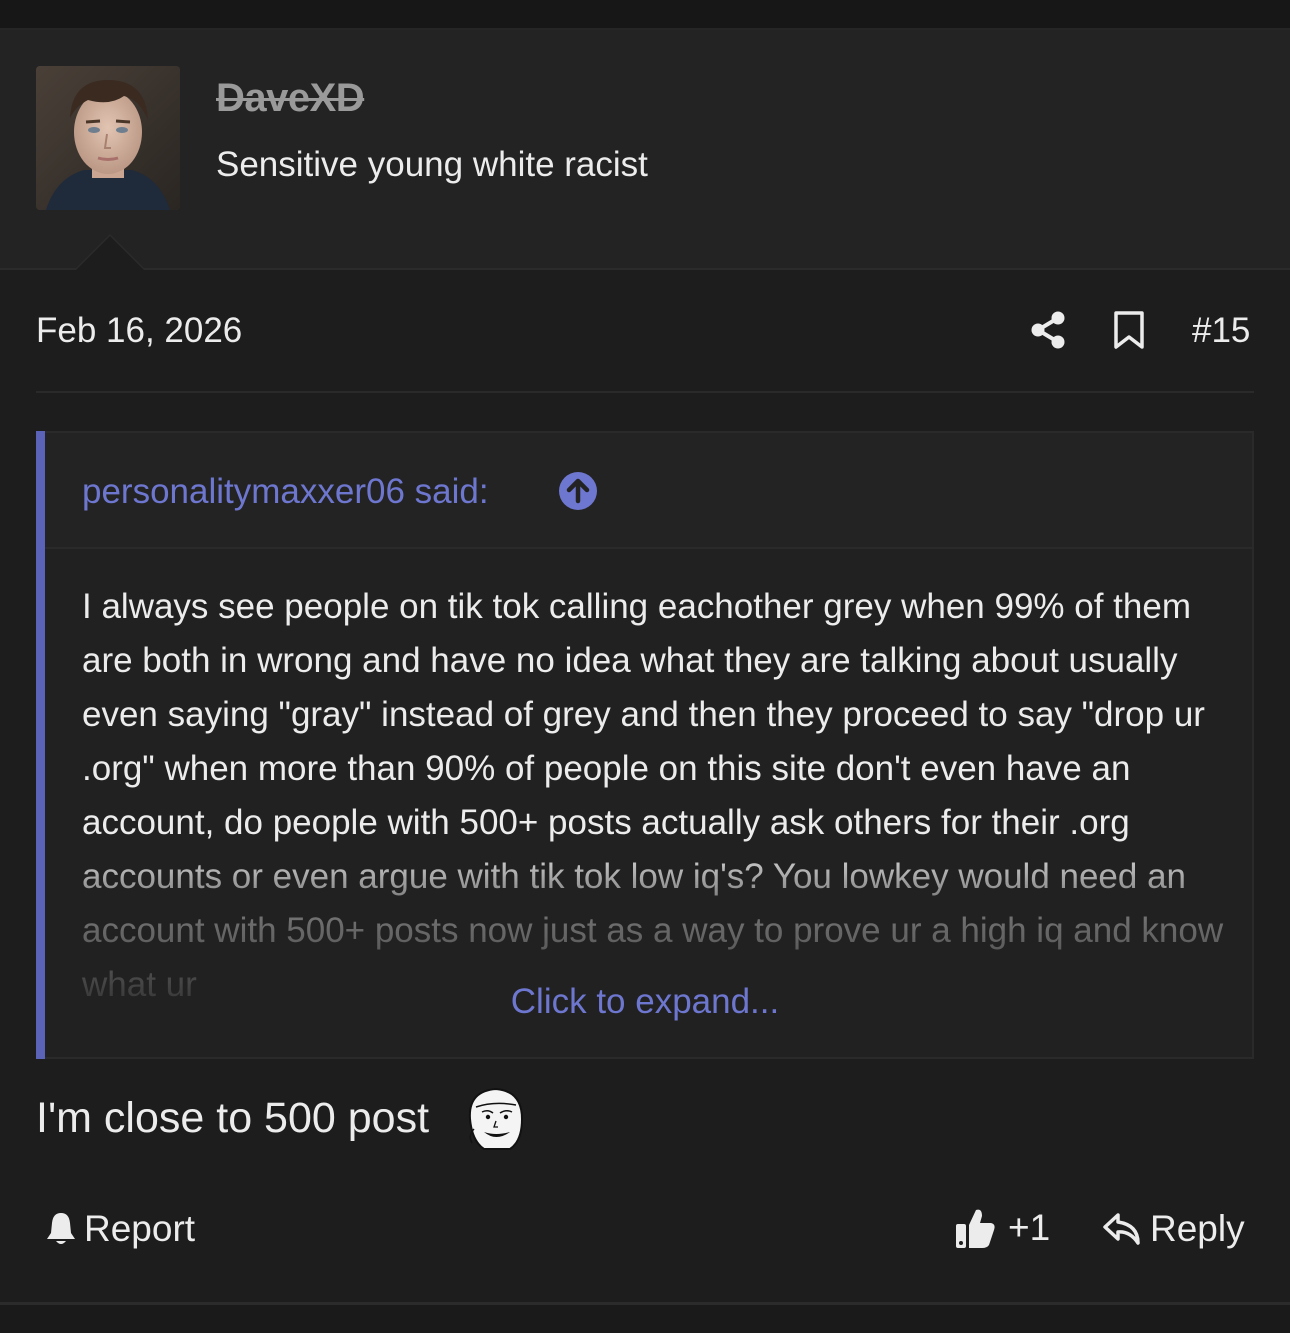 The width and height of the screenshot is (1290, 1333). Describe the element at coordinates (1121, 1229) in the screenshot. I see `reply-arrow-icon` at that location.